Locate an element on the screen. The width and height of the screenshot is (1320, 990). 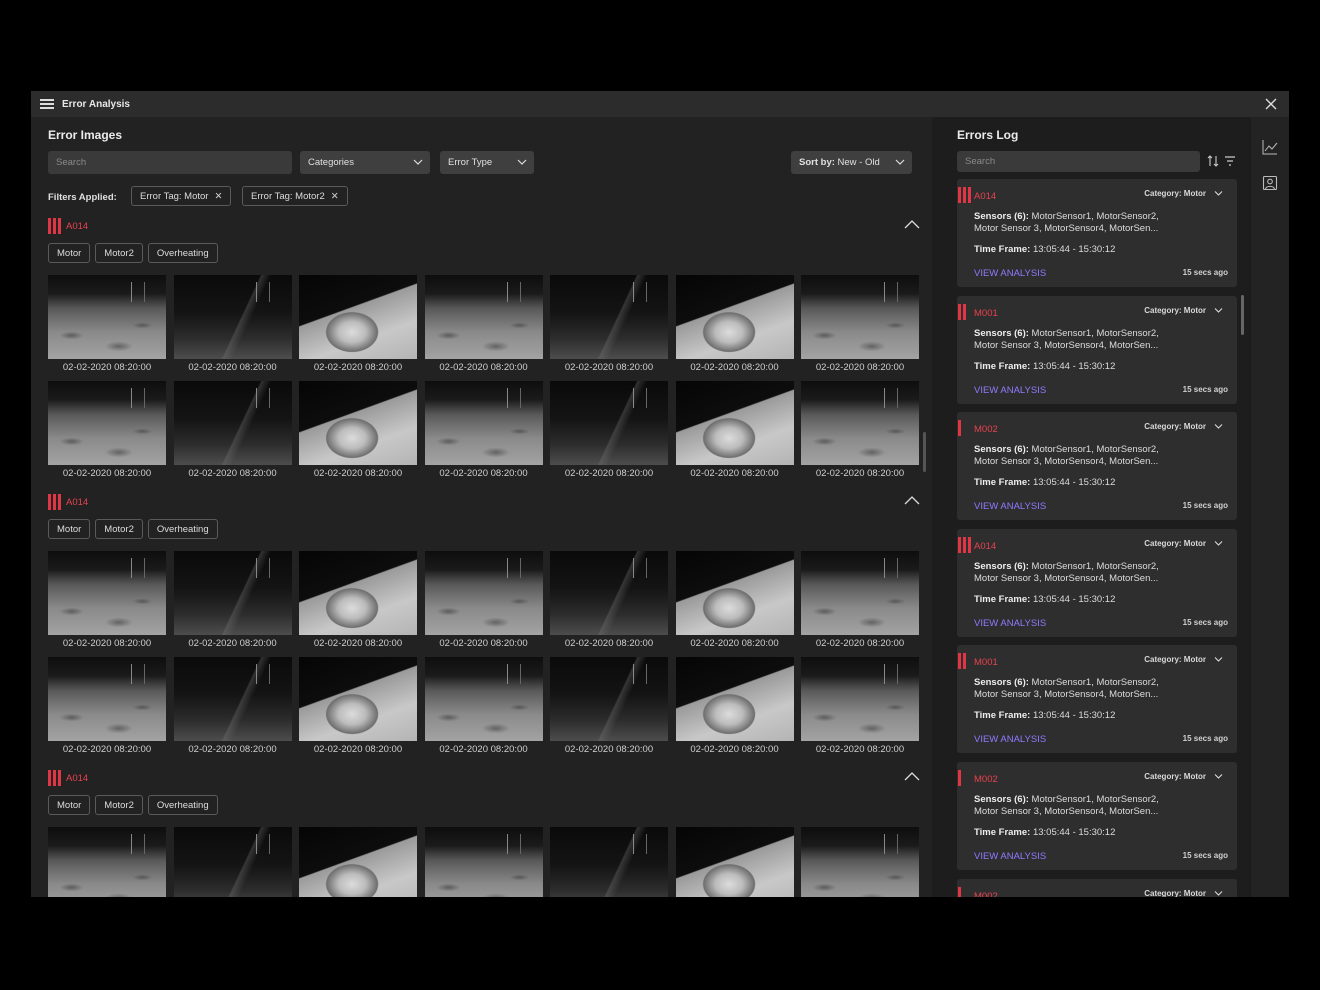
profile-card-icon is located at coordinates (1270, 183).